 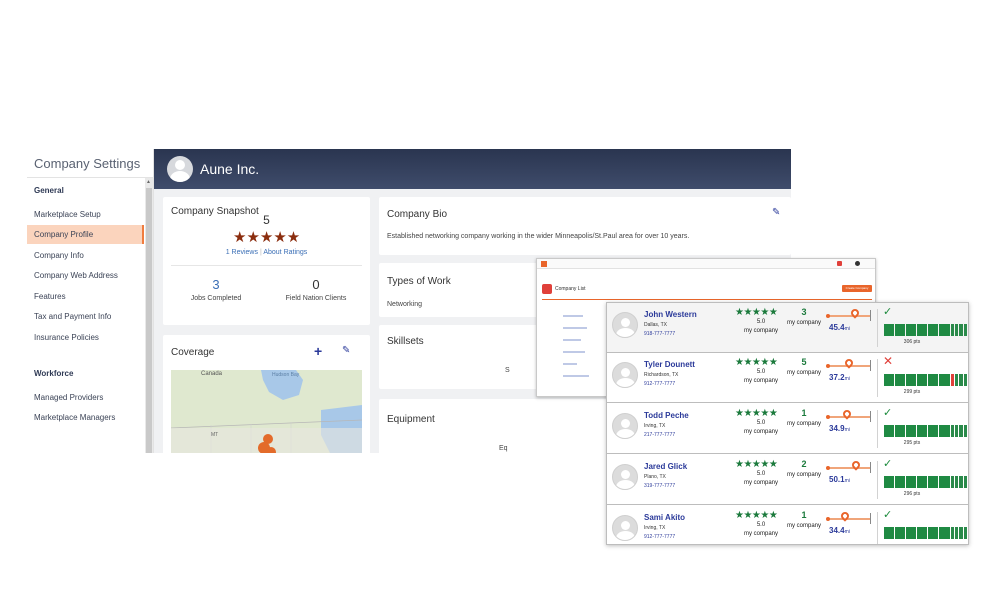 I want to click on jobs-completed-label: Jobs Completed, so click(x=216, y=298).